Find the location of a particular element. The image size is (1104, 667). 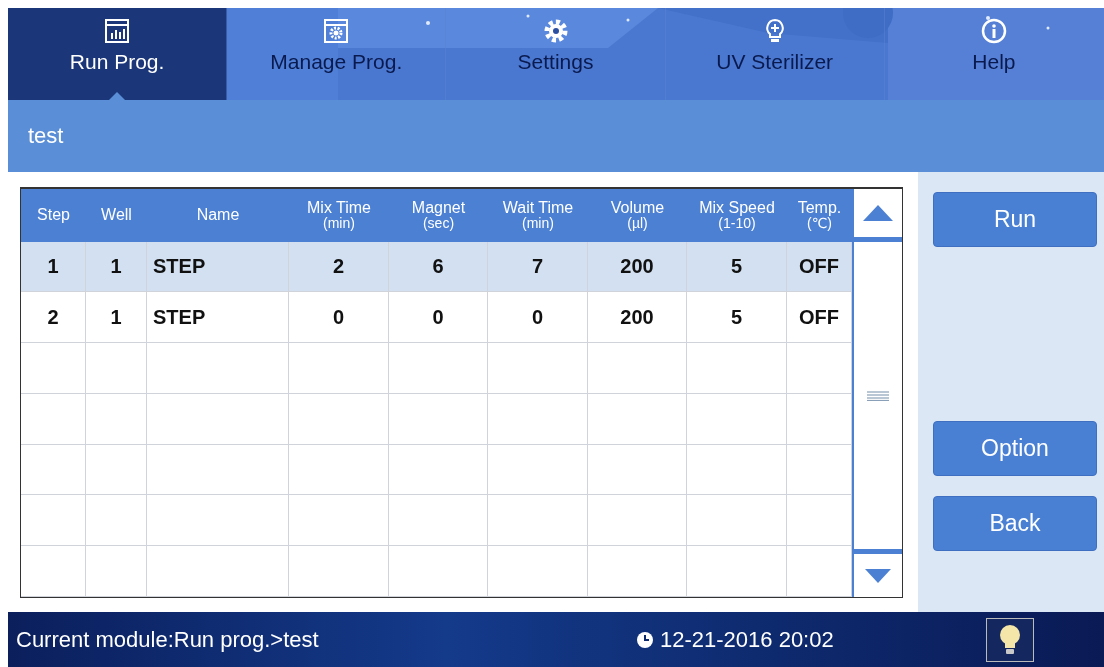

column-label: Volume is located at coordinates (637, 208).